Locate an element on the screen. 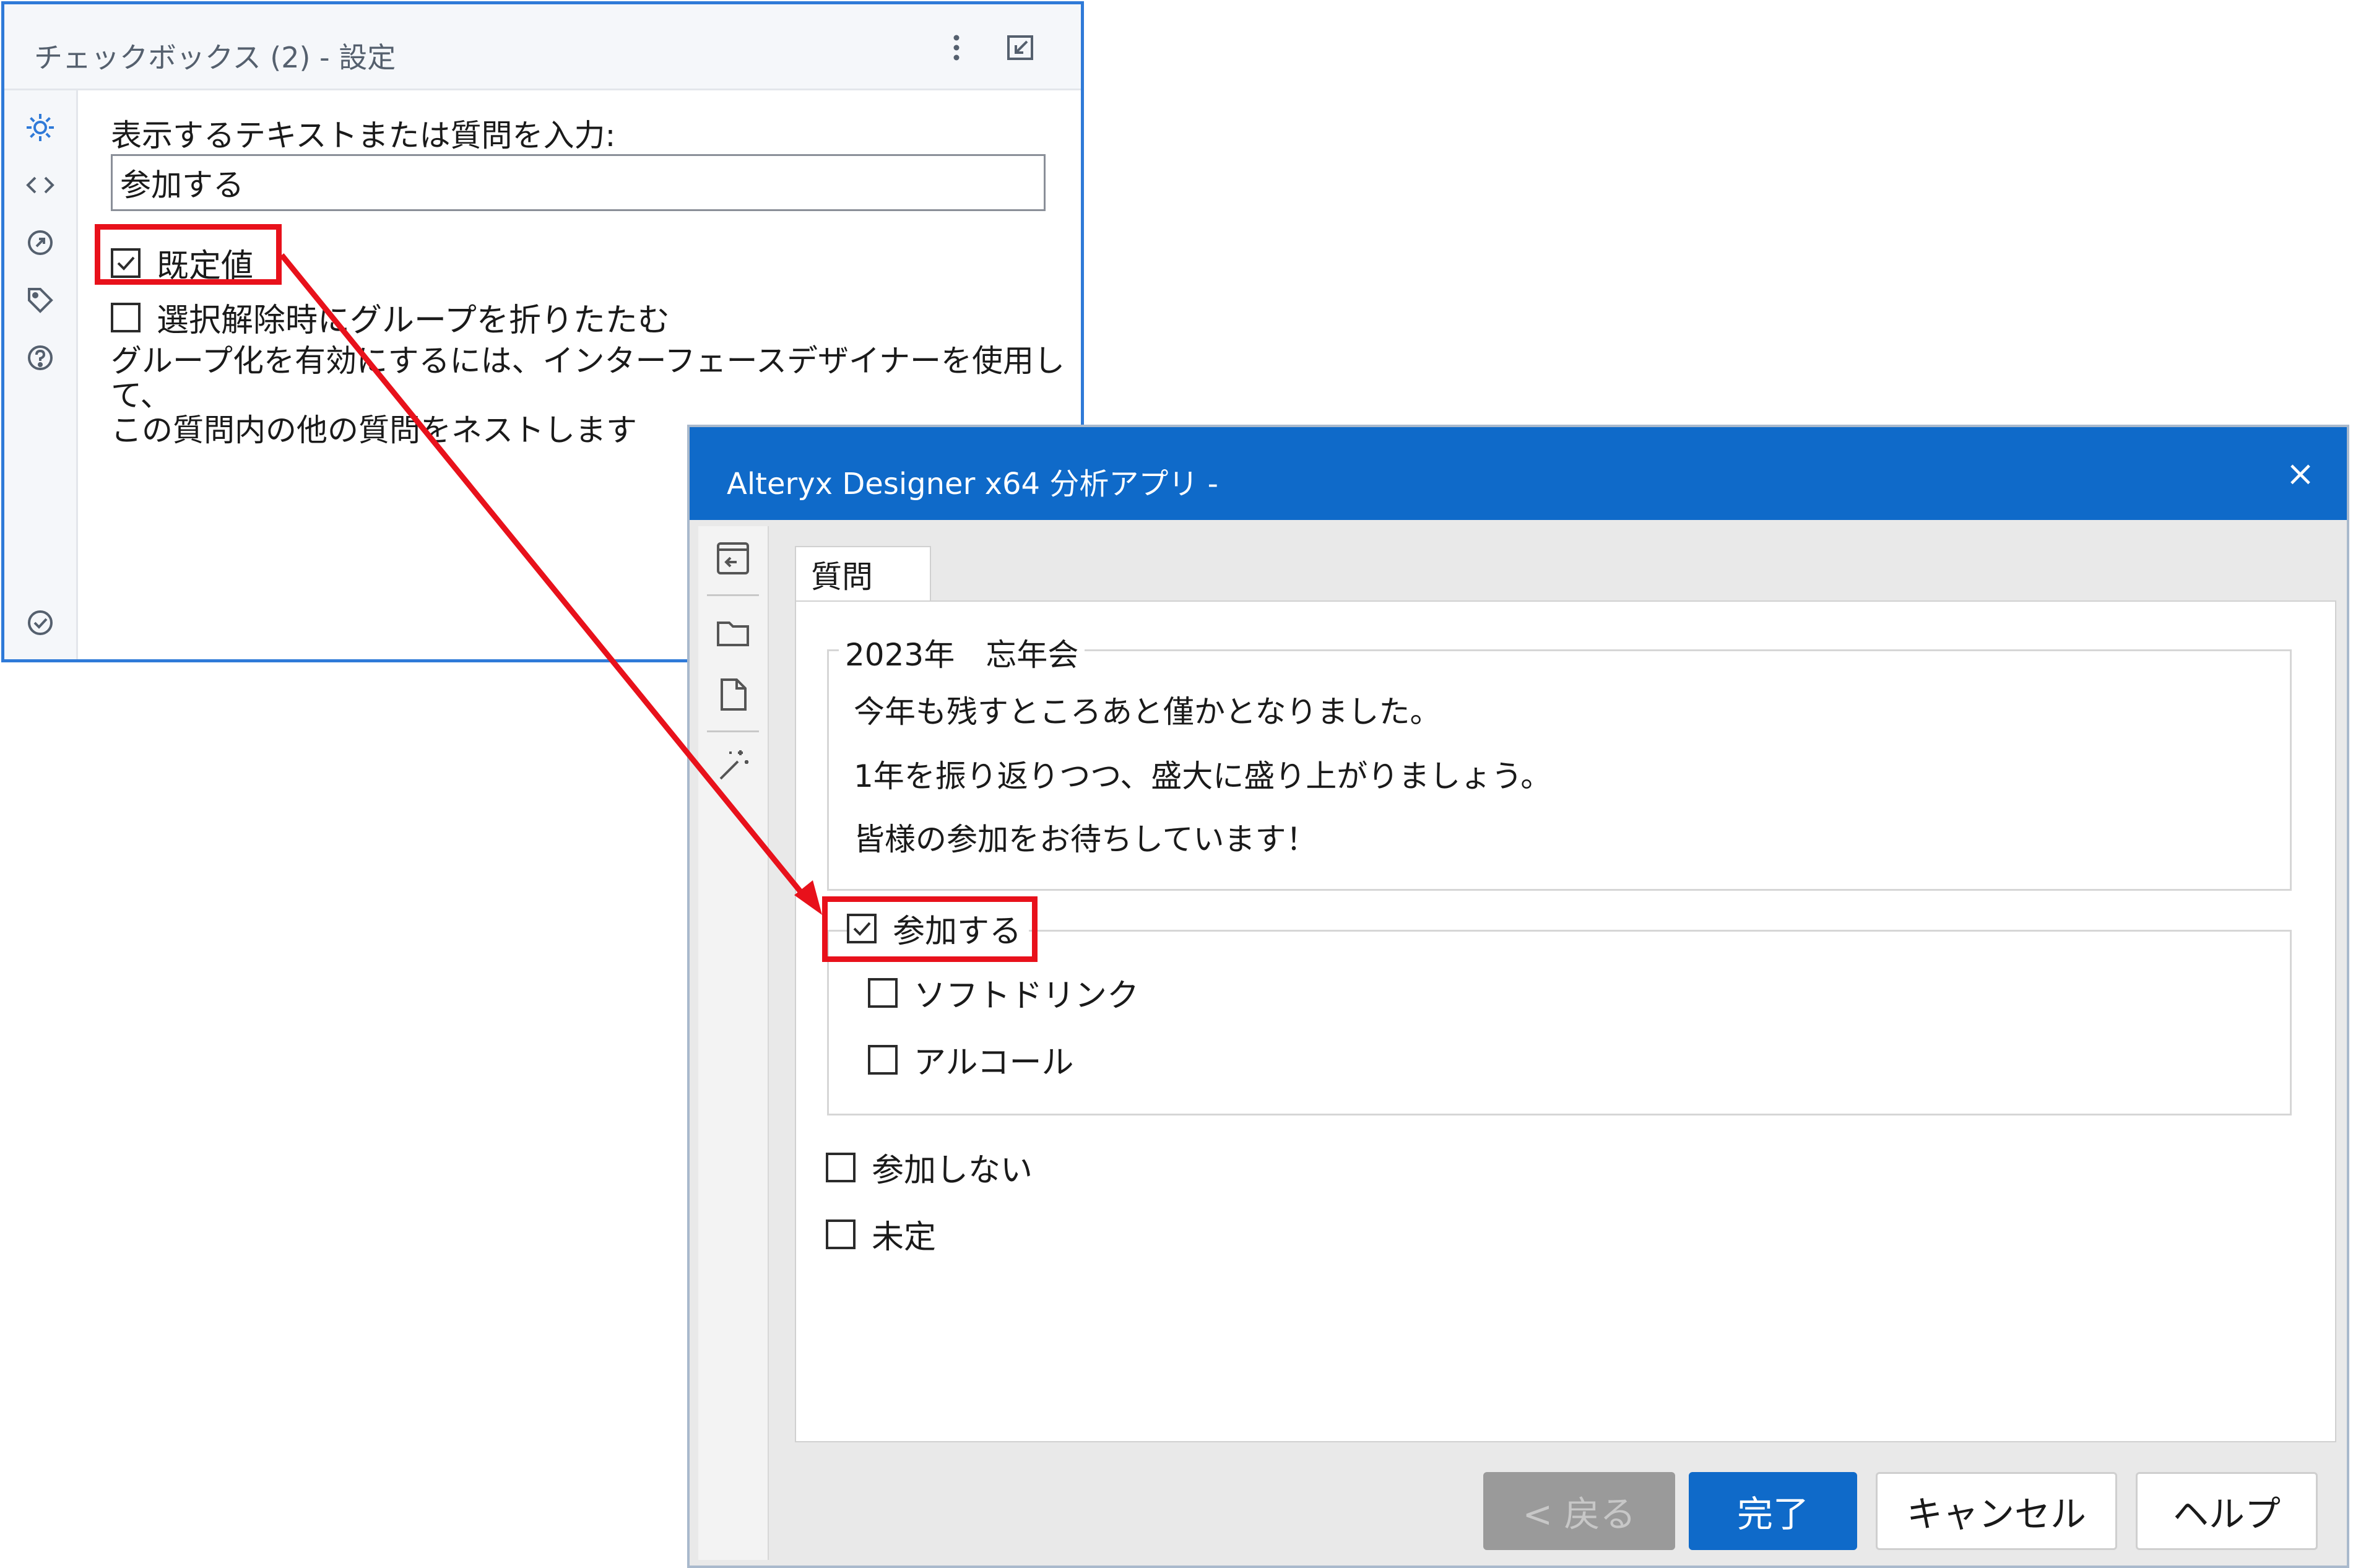 This screenshot has height=1568, width=2353. default-value-highlight is located at coordinates (188, 254).